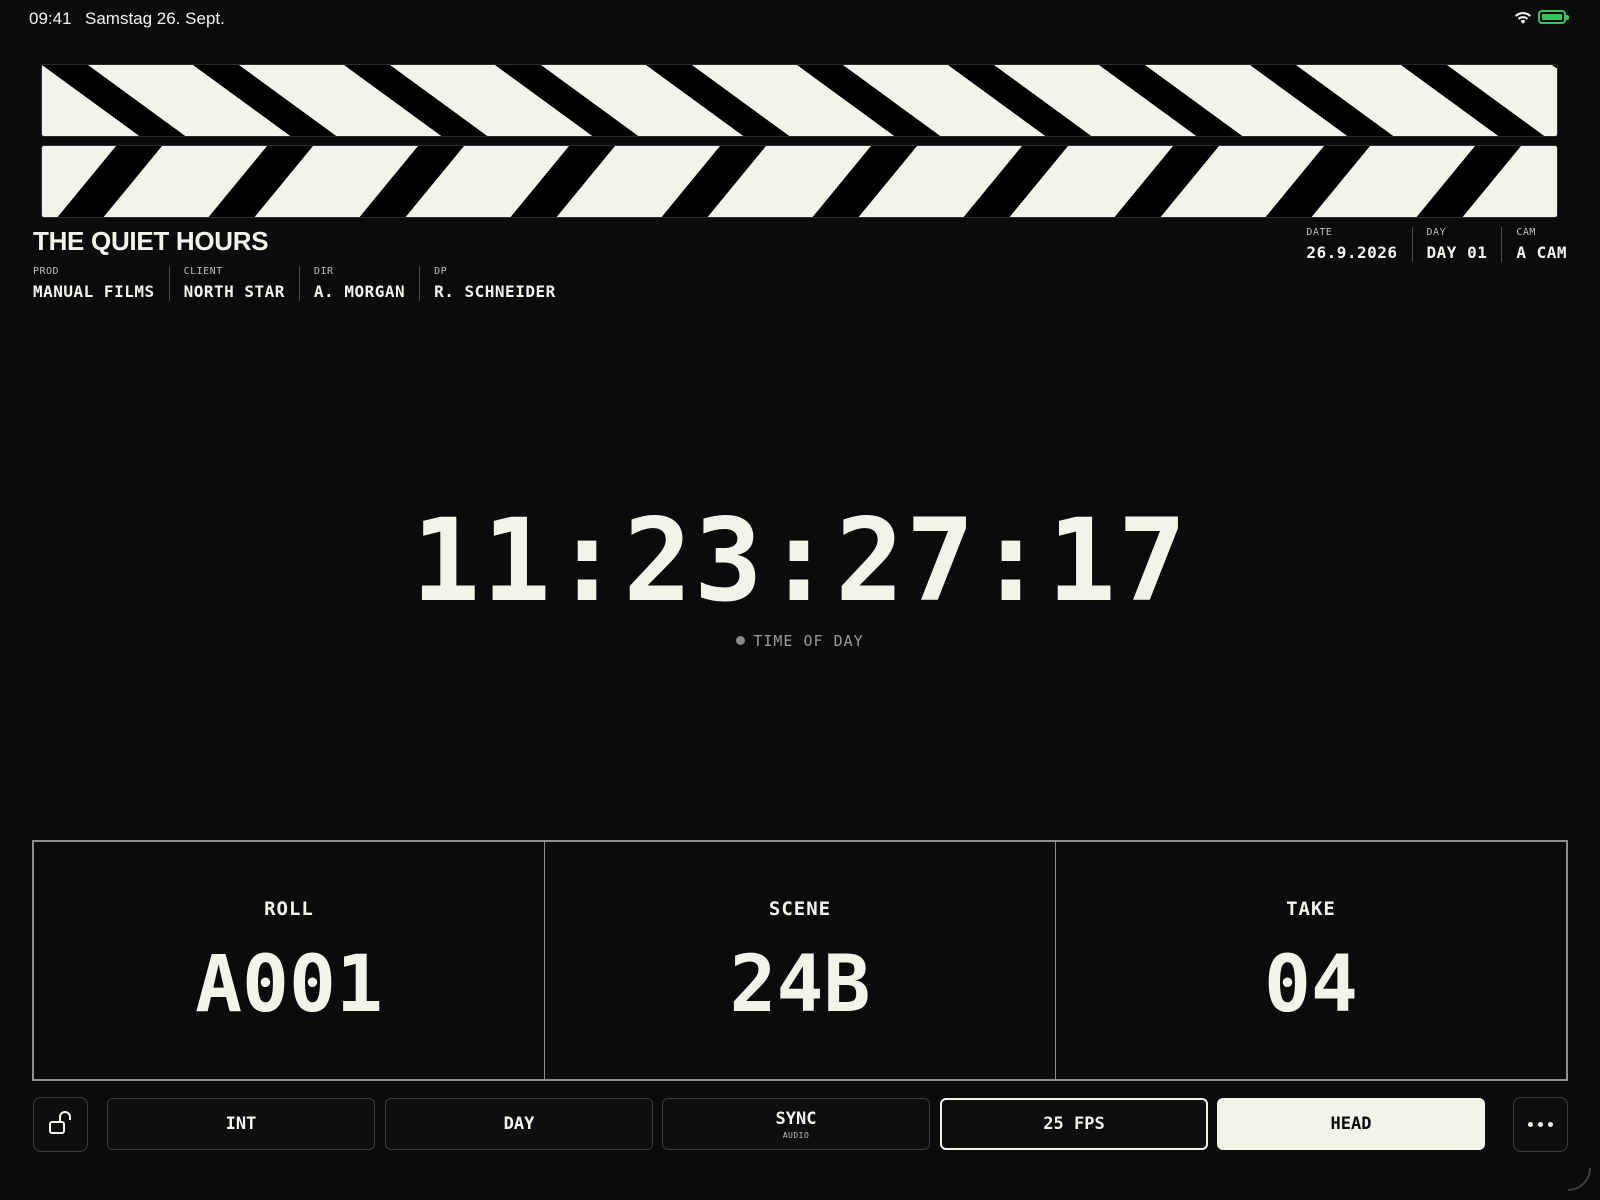 The width and height of the screenshot is (1600, 1200). What do you see at coordinates (808, 641) in the screenshot?
I see `timecode-source-text: TIME OF DAY` at bounding box center [808, 641].